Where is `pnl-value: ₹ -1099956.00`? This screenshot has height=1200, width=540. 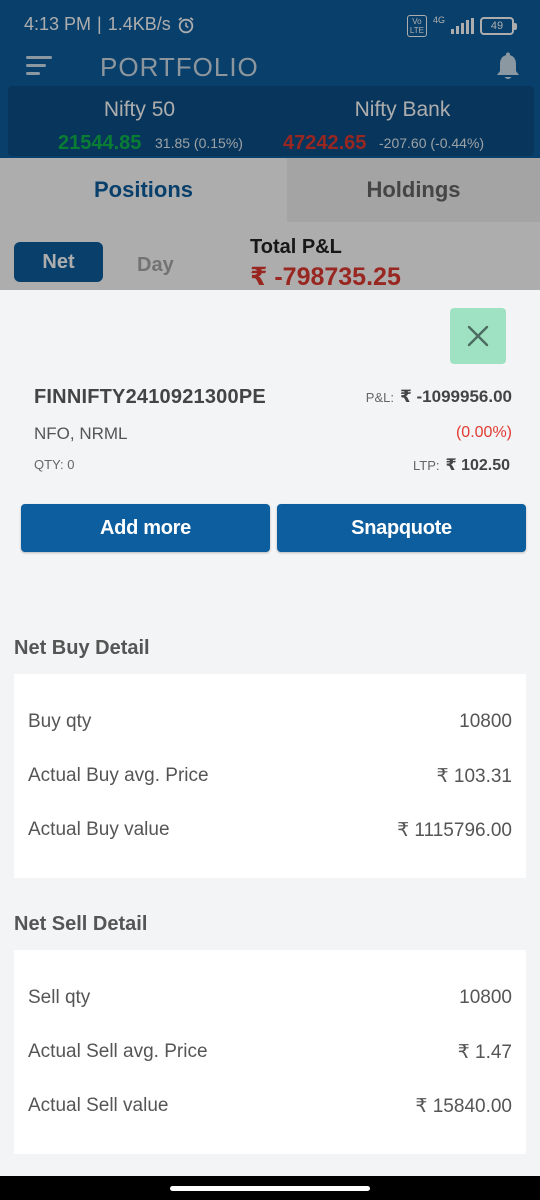
pnl-value: ₹ -1099956.00 is located at coordinates (455, 396).